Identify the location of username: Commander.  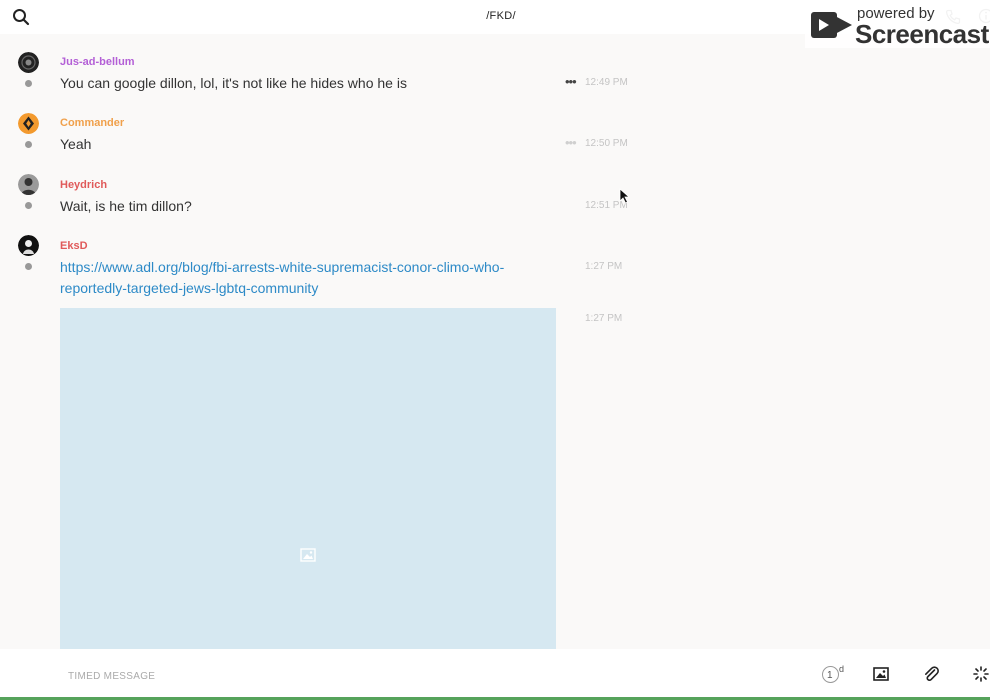
(92, 123).